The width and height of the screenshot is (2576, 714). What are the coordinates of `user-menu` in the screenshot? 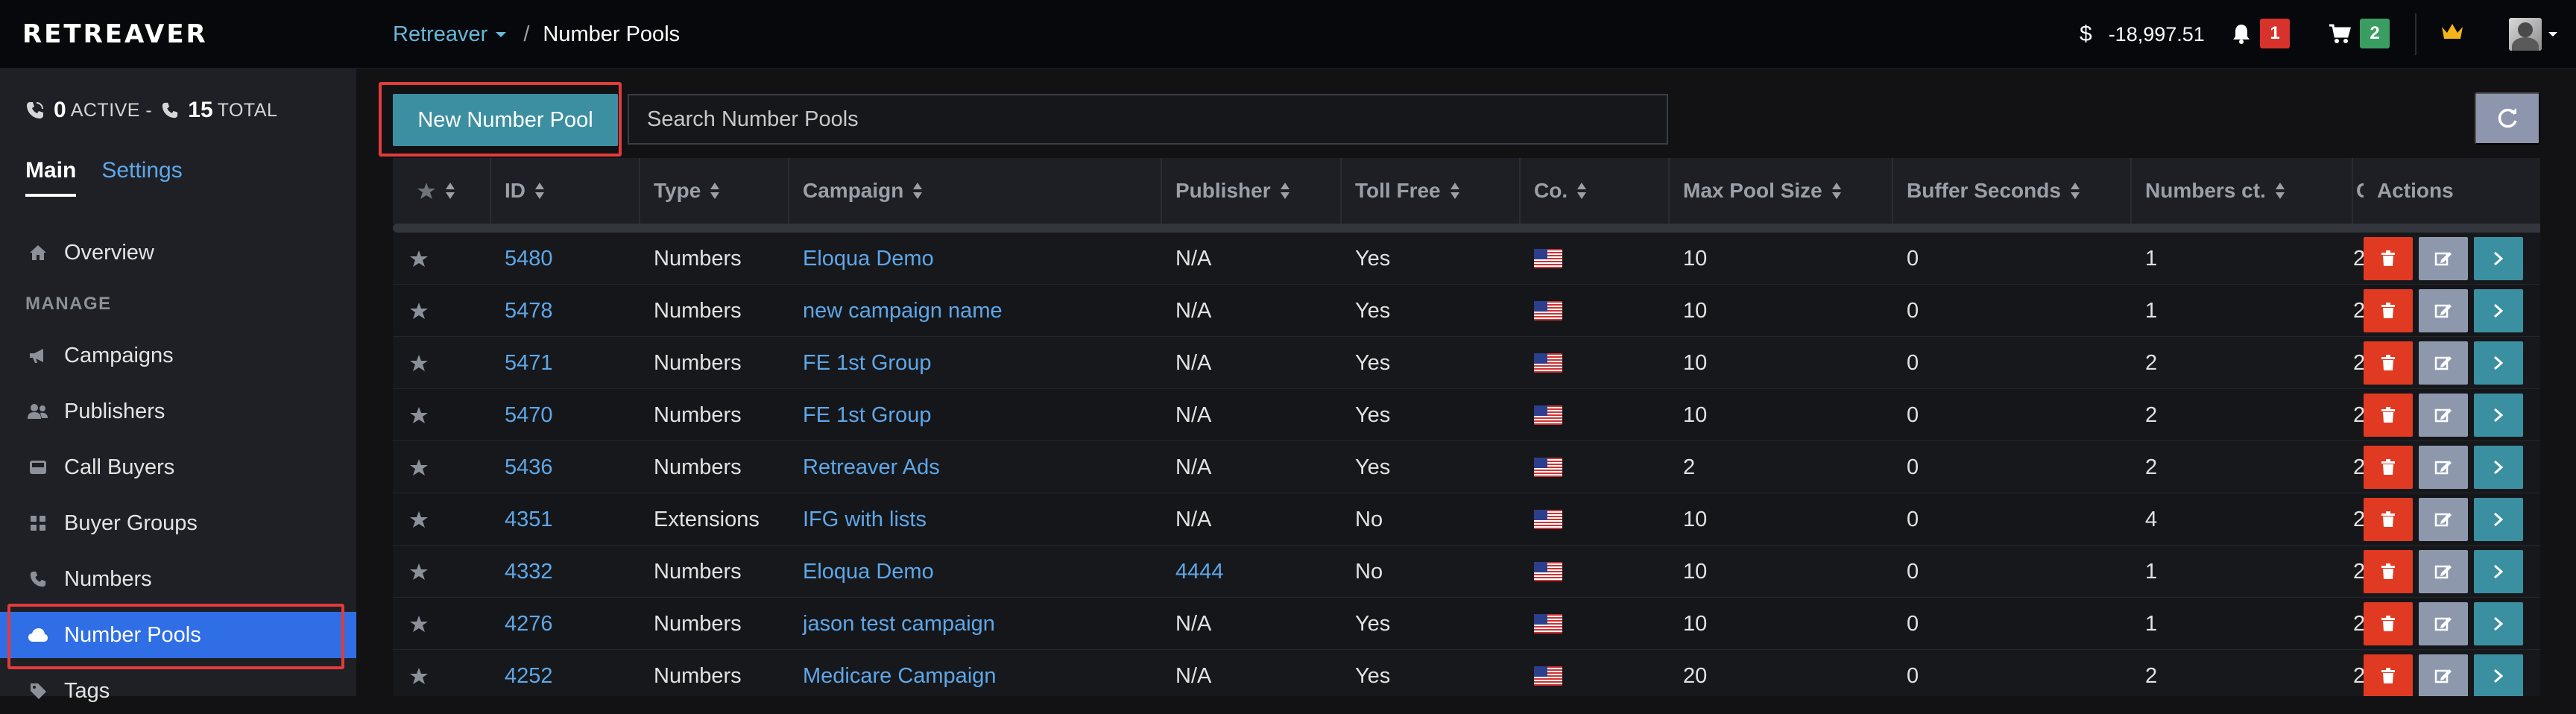 It's located at (2533, 34).